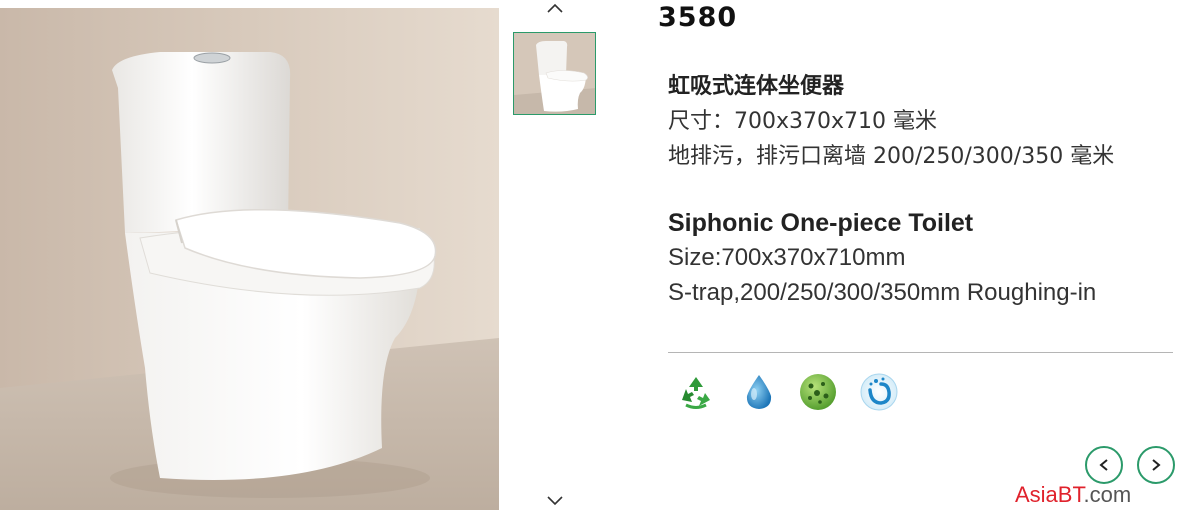 The width and height of the screenshot is (1186, 518). Describe the element at coordinates (787, 257) in the screenshot. I see `product-size-english: Size:700x370x710mm` at that location.